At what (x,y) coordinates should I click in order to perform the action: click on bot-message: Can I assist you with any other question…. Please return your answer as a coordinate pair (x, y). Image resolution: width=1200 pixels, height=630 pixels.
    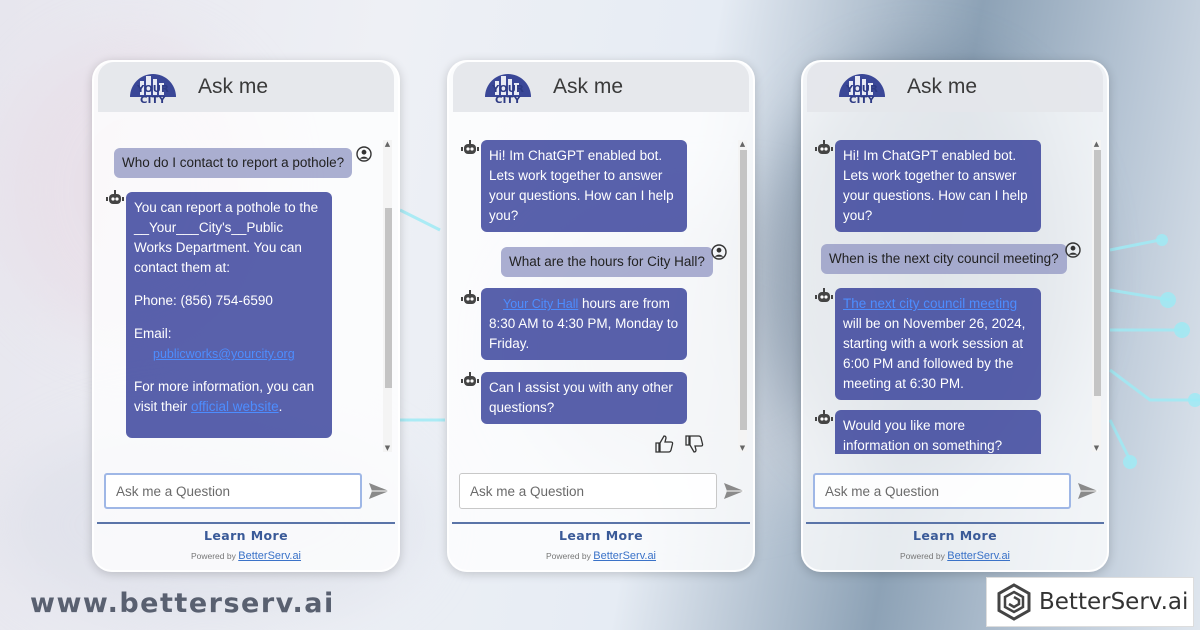
    Looking at the image, I should click on (584, 398).